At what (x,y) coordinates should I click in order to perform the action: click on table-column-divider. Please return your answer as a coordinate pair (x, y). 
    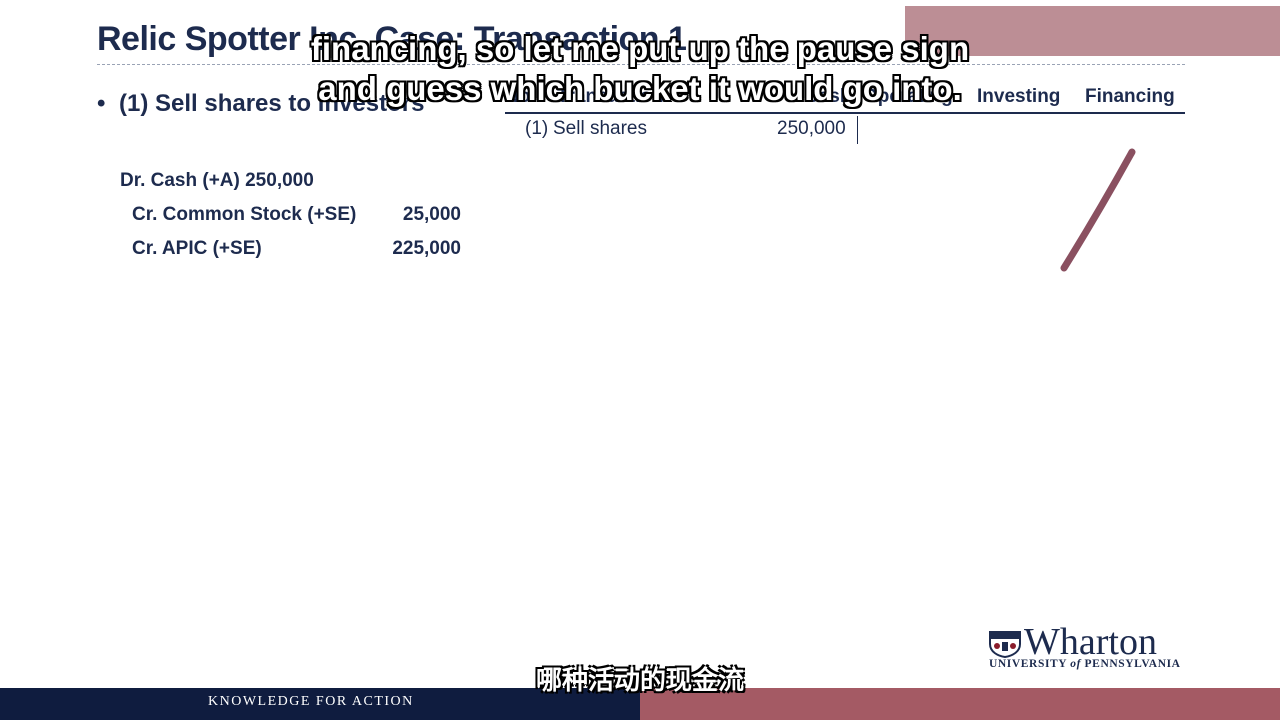
    Looking at the image, I should click on (857, 130).